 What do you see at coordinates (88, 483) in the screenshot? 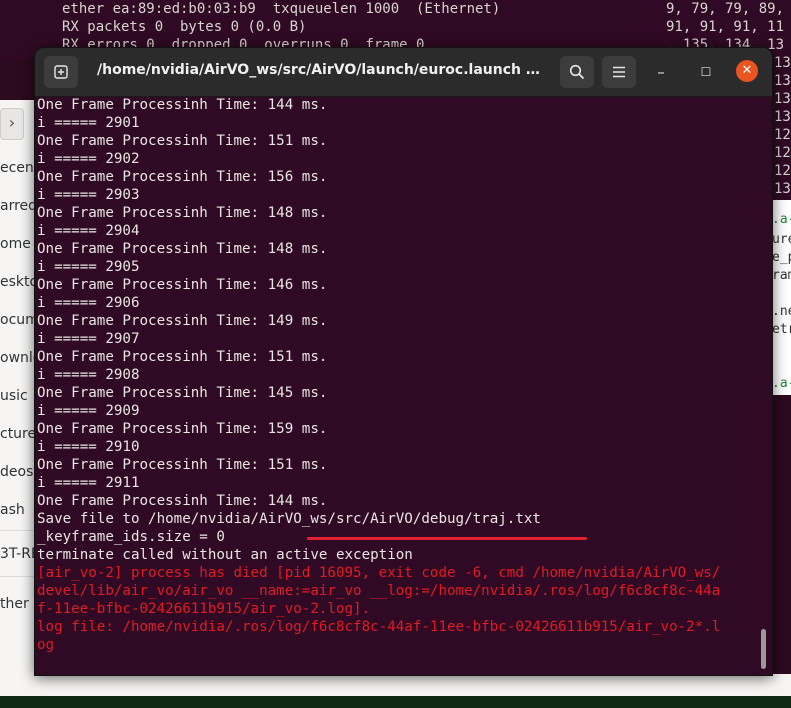
I see `output-line: i ===== 2911` at bounding box center [88, 483].